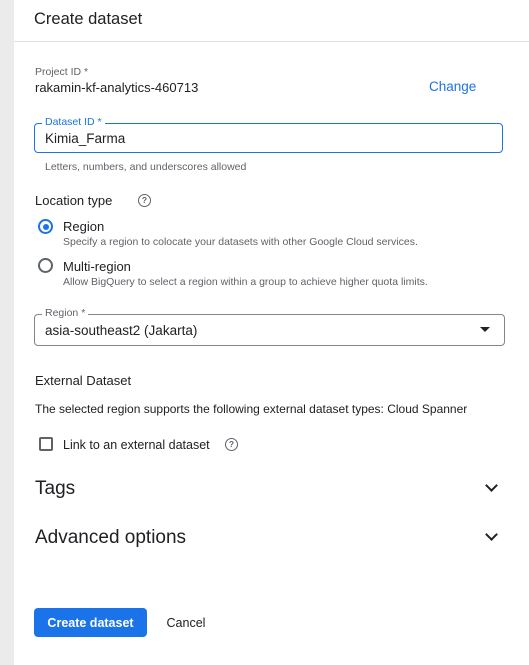  Describe the element at coordinates (65, 313) in the screenshot. I see `region-label: Region *` at that location.